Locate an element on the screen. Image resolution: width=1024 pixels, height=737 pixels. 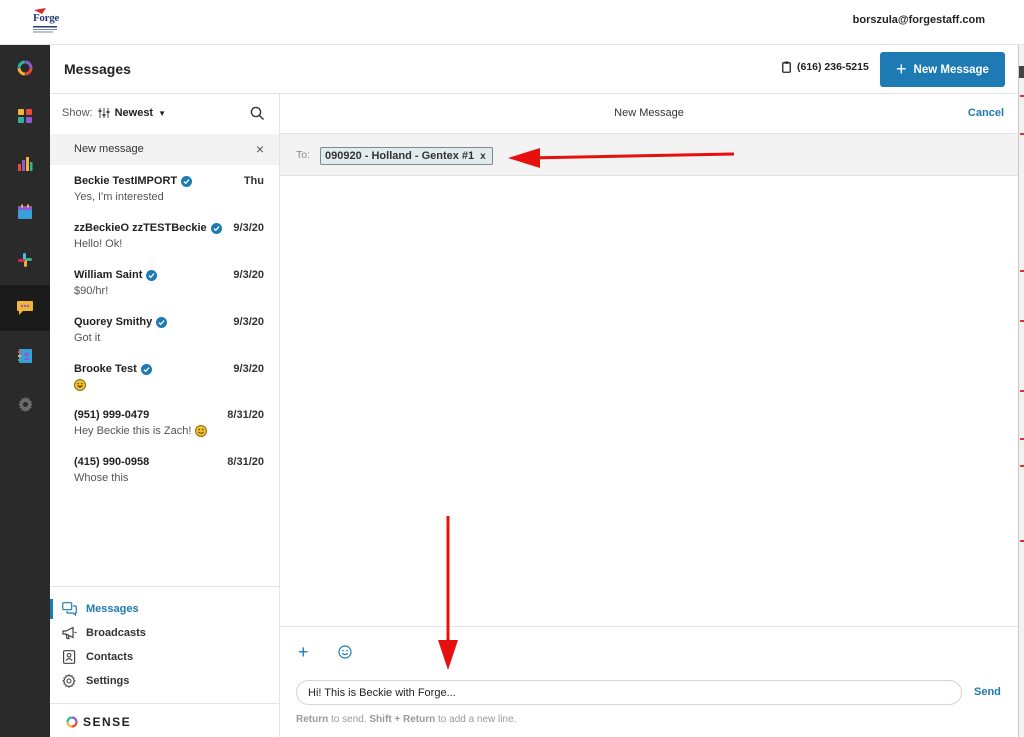
hint-shift-return: Shift + Return is located at coordinates (402, 719).